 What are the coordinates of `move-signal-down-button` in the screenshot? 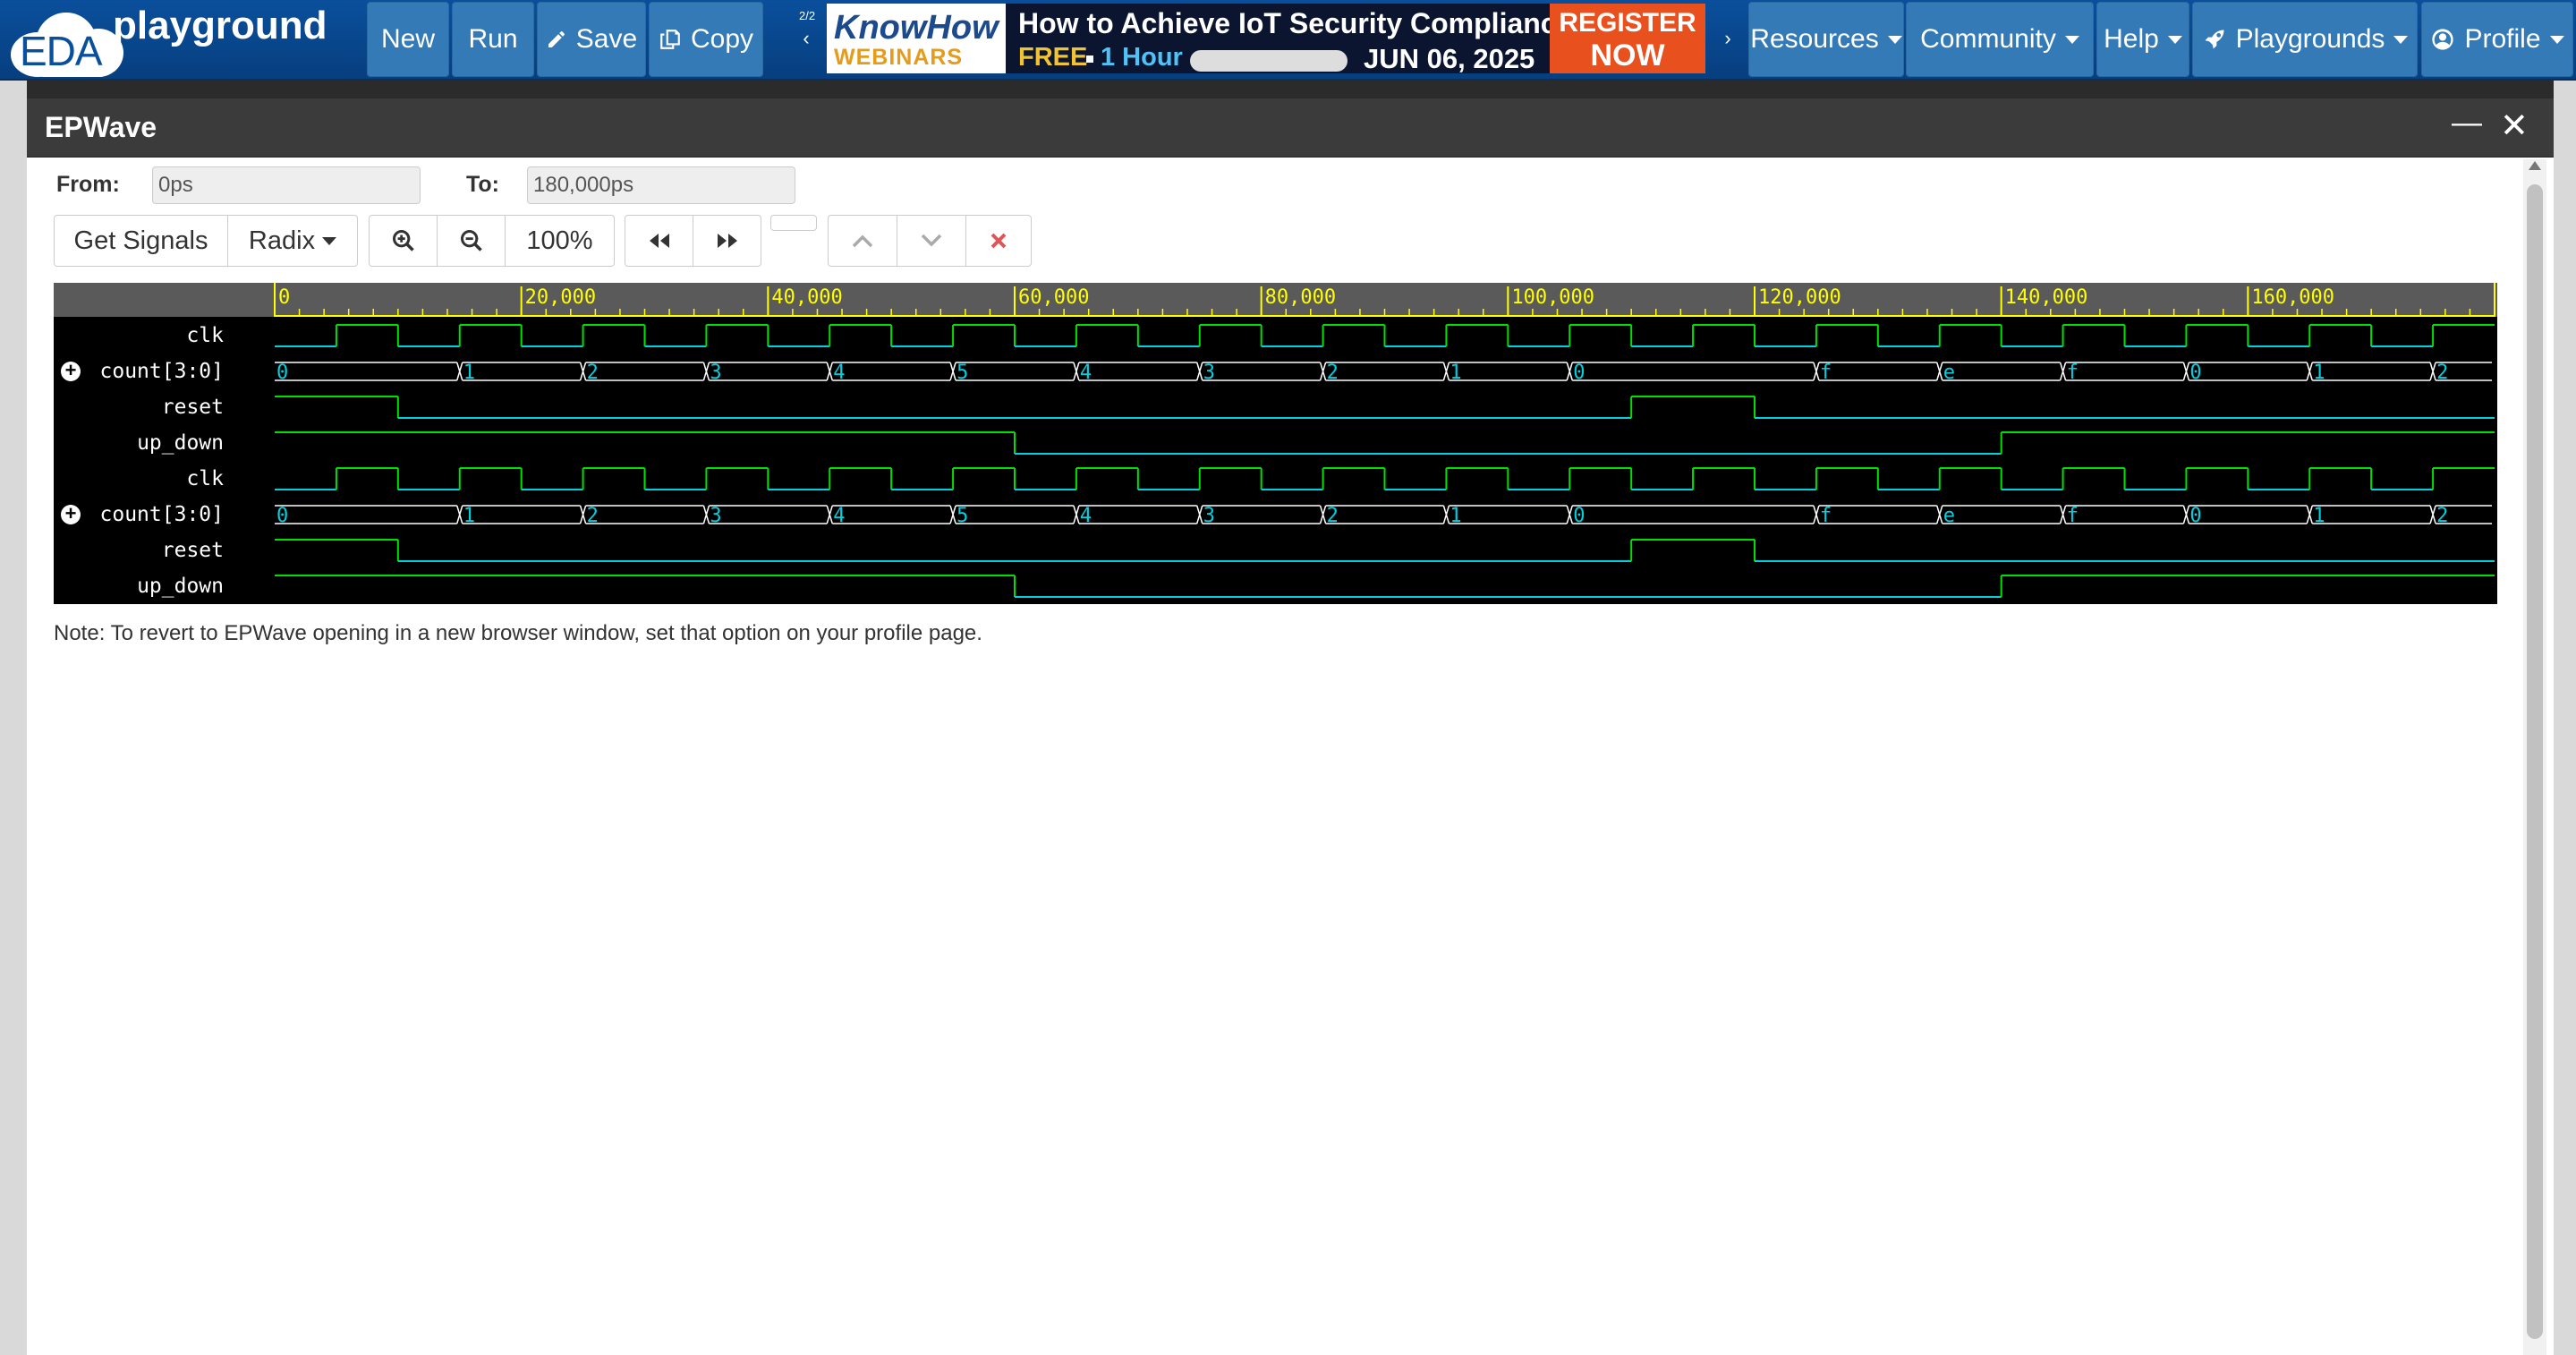 It's located at (931, 241).